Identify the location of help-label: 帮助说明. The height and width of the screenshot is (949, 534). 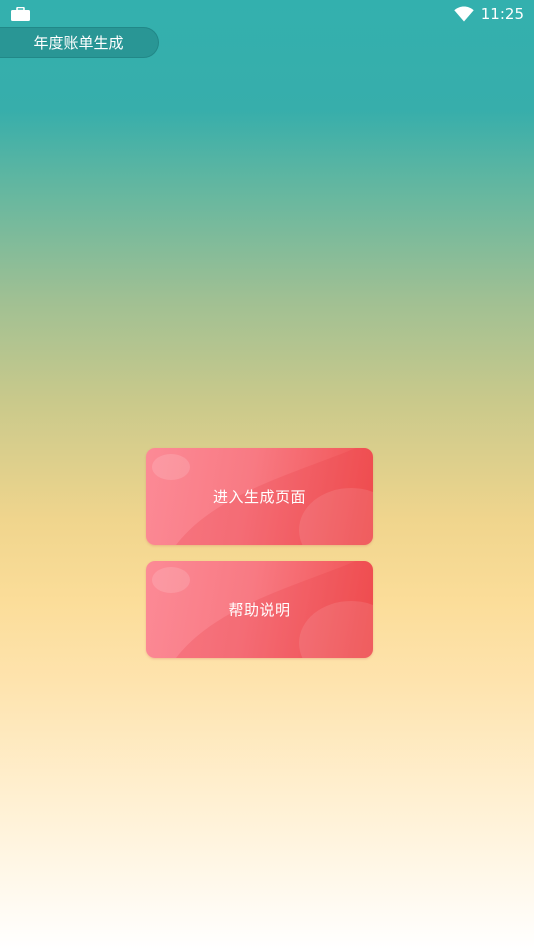
(259, 610).